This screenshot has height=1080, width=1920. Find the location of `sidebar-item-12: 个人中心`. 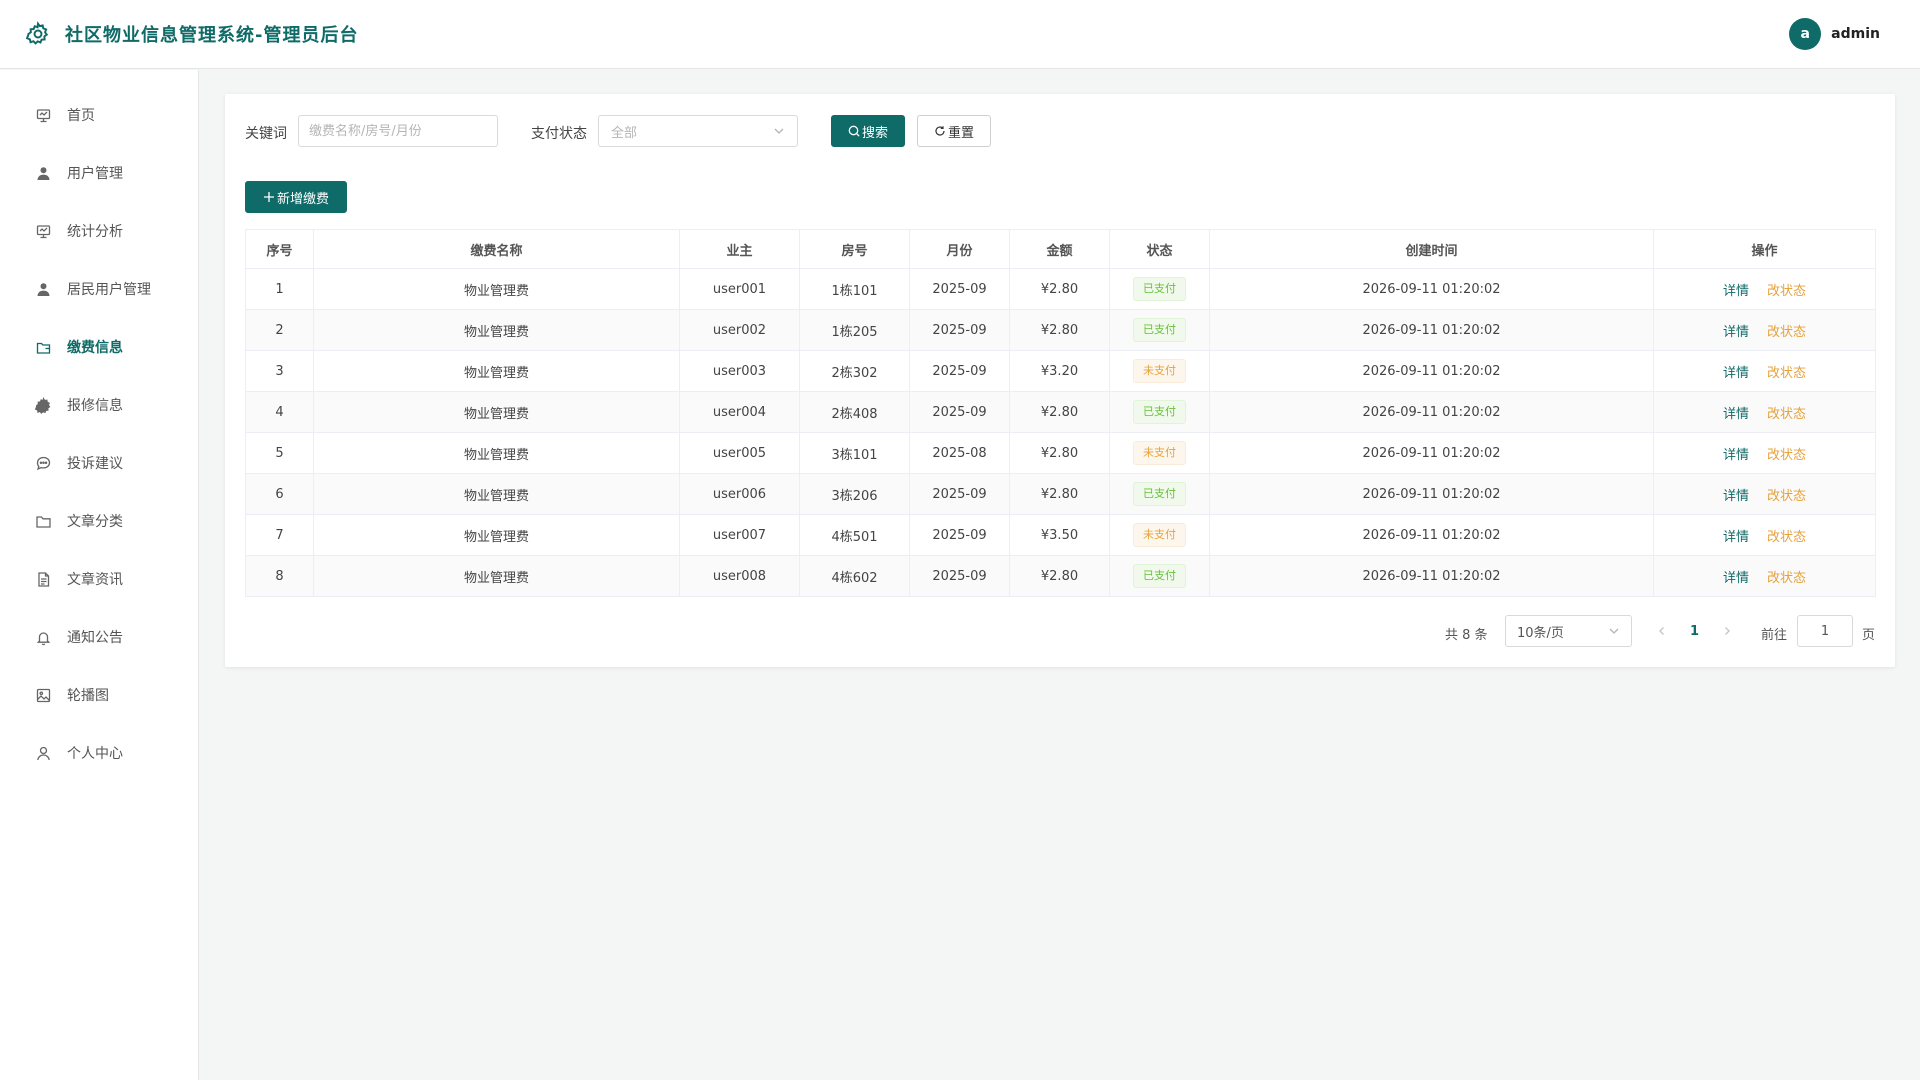

sidebar-item-12: 个人中心 is located at coordinates (99, 753).